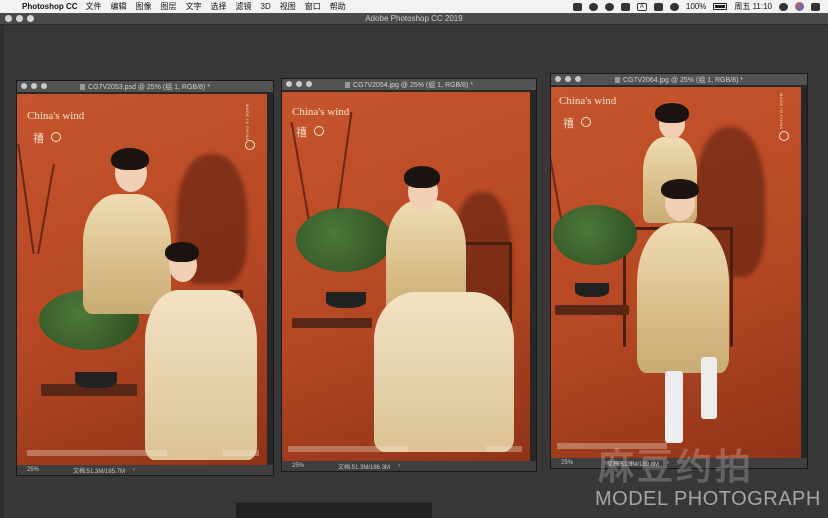  Describe the element at coordinates (244, 6) in the screenshot. I see `menu-filter: 滤镜` at that location.